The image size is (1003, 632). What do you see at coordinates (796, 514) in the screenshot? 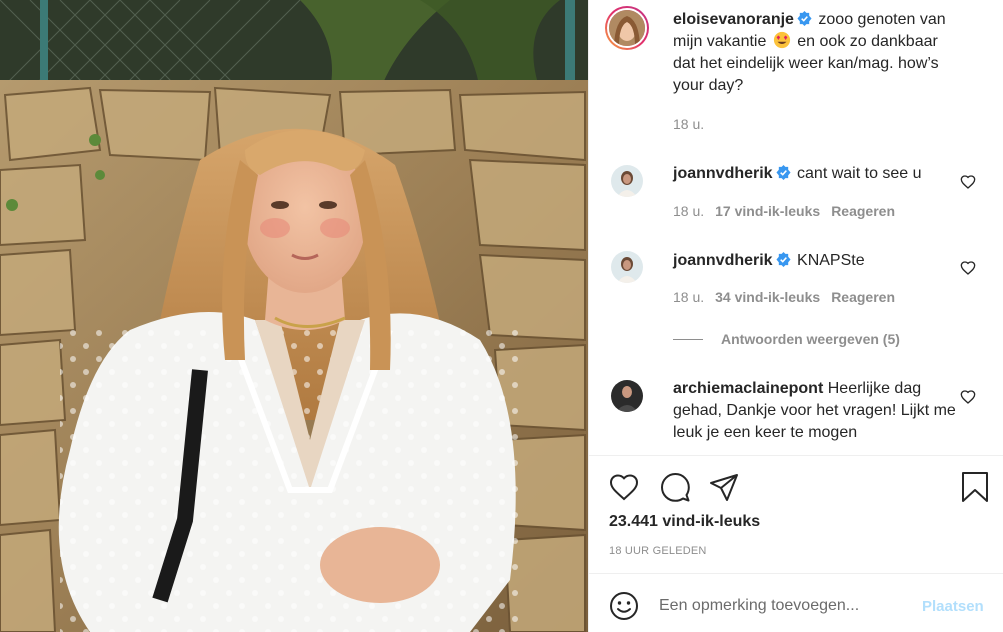
I see `post-actions: 23.441 vind-ik-leuks 18 UUR GELEDEN` at bounding box center [796, 514].